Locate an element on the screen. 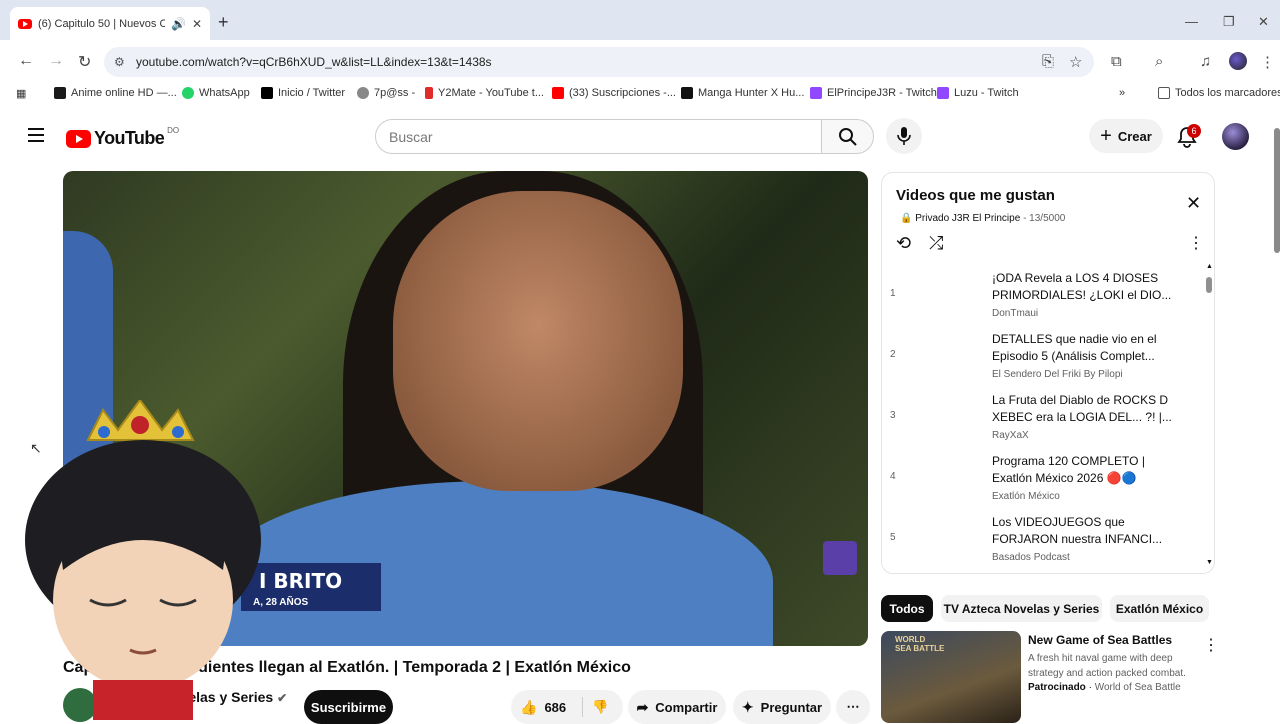  manga-icon is located at coordinates (687, 93).